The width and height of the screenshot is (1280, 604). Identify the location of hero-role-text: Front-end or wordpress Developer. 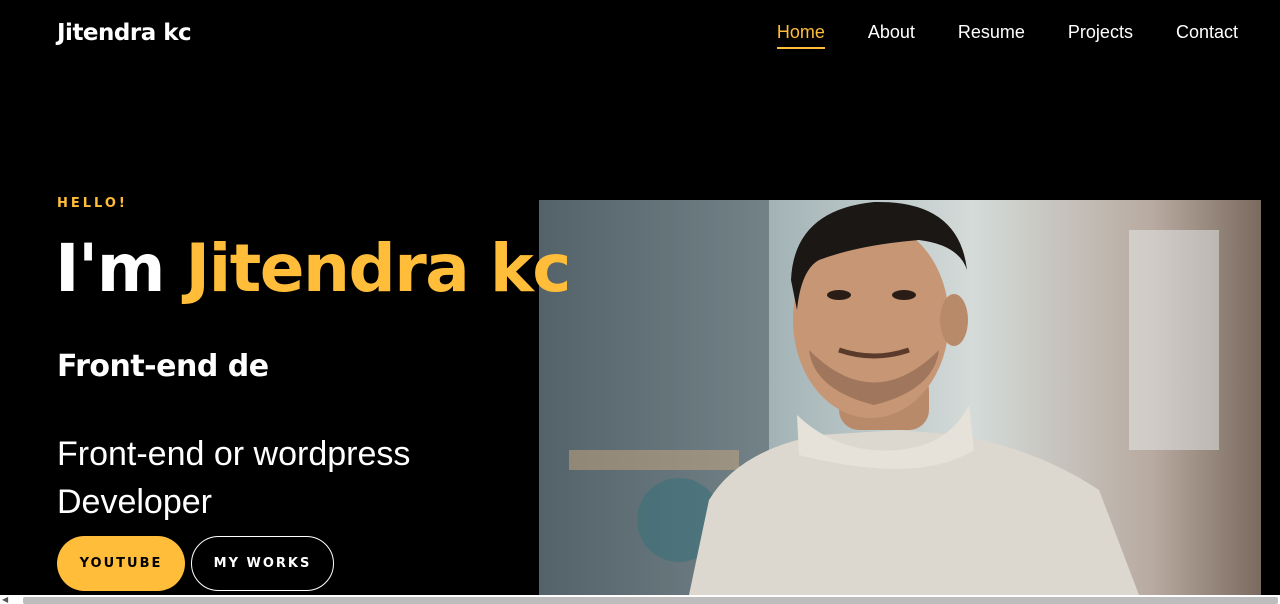
(234, 478).